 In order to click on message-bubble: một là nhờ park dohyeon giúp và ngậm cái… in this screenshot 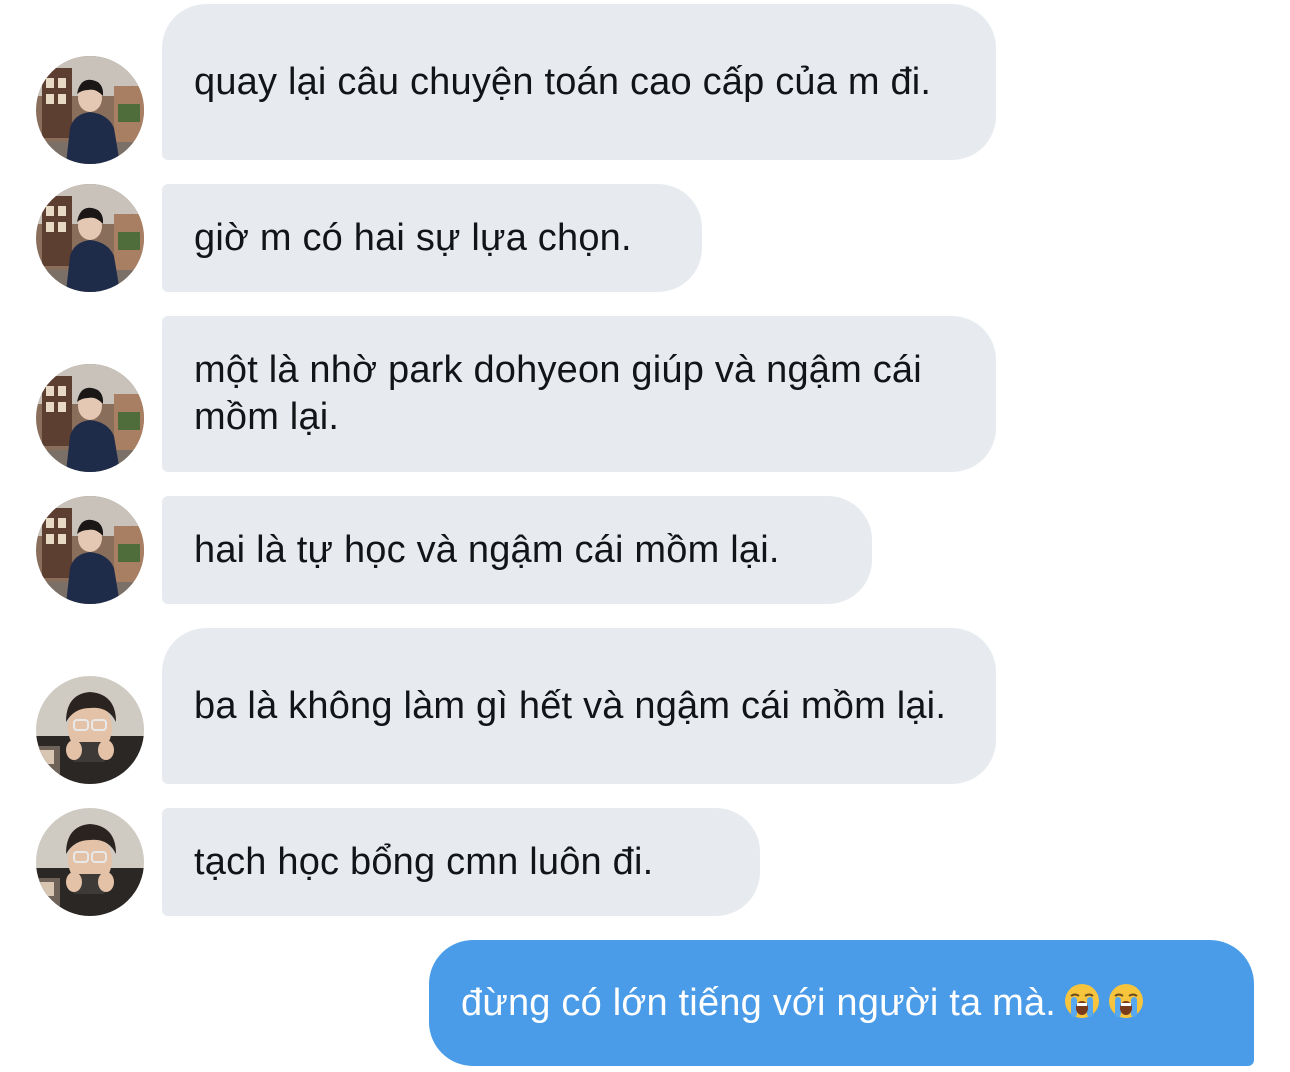, I will do `click(579, 394)`.